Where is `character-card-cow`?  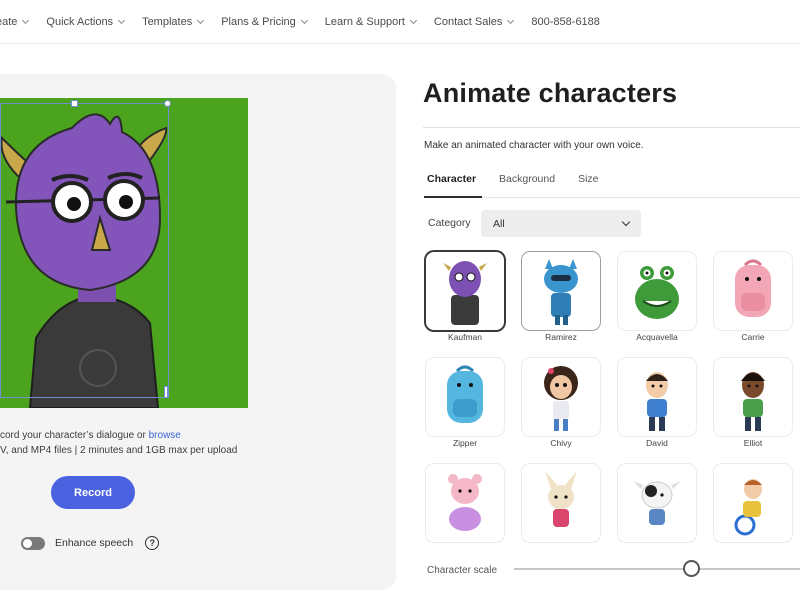
character-card-cow is located at coordinates (657, 503).